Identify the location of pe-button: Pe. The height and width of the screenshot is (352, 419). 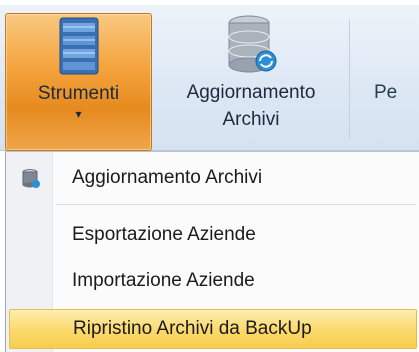
(386, 82).